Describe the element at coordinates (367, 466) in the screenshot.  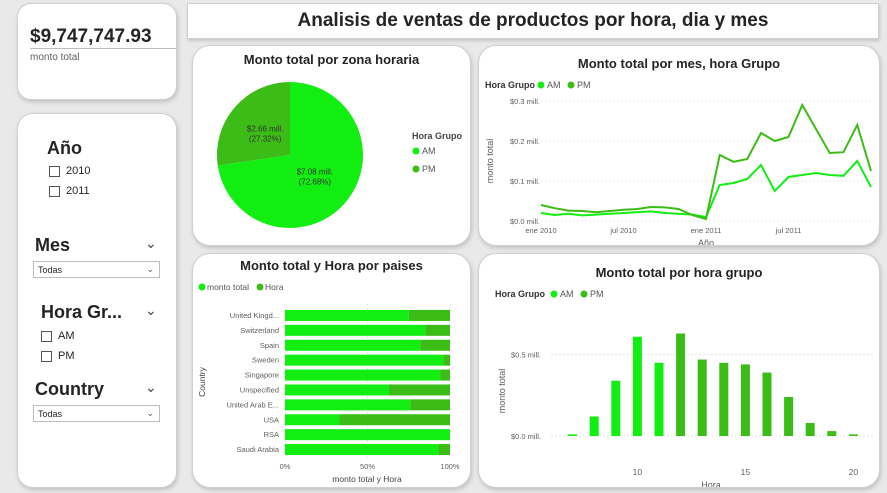
I see `x-tick-label: 50%` at that location.